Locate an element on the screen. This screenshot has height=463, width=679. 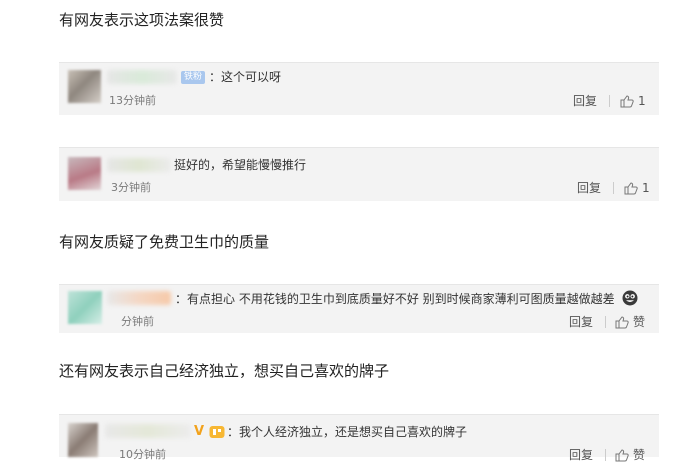
fan-badge-icon is located at coordinates (217, 432).